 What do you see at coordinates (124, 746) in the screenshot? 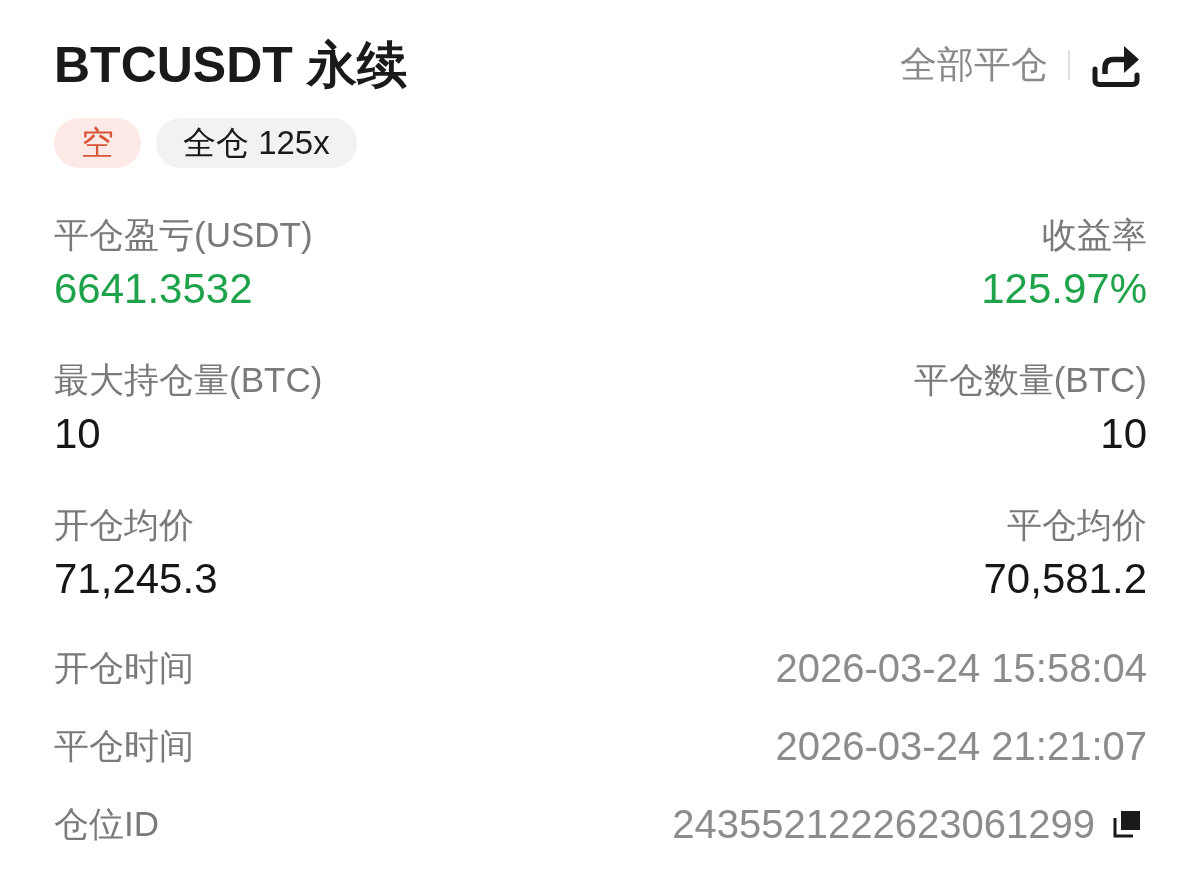
I see `detail-label: 平仓时间` at bounding box center [124, 746].